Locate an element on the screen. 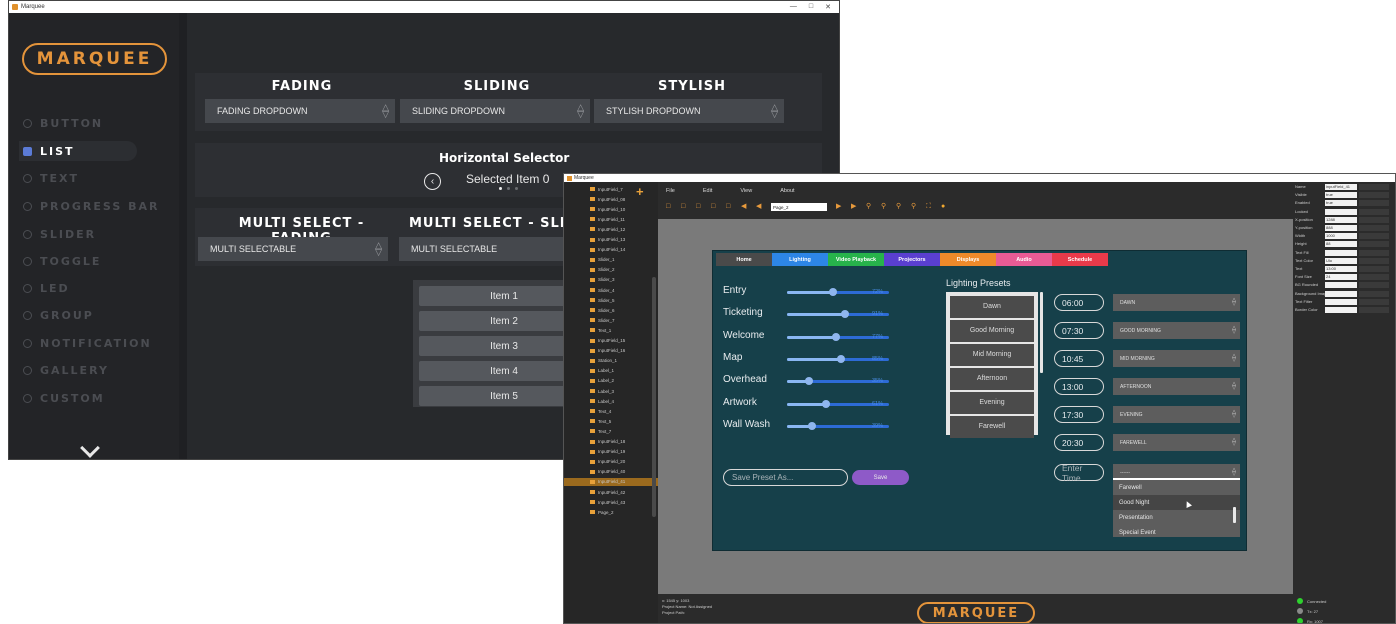  preset-item: Afternoon is located at coordinates (992, 379).